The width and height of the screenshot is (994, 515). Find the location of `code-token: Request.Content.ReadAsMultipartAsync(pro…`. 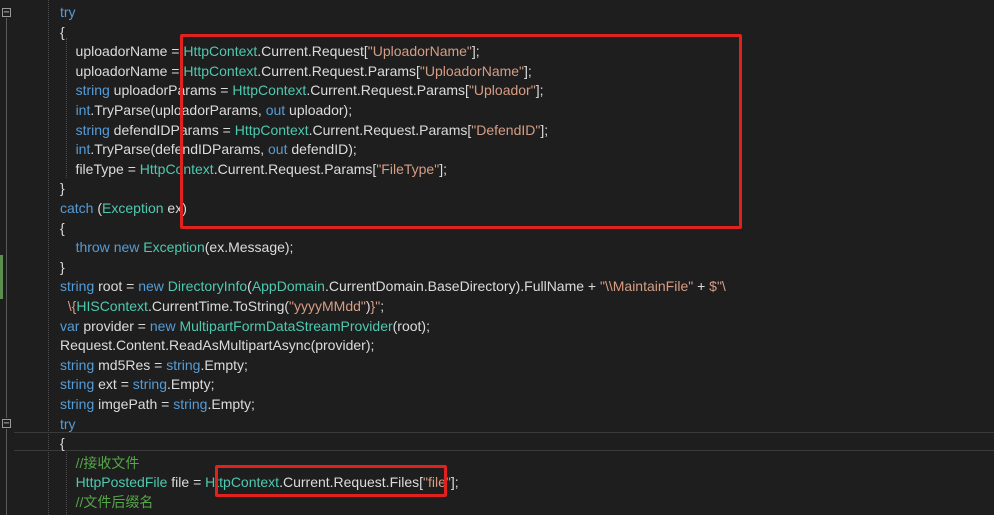

code-token: Request.Content.ReadAsMultipartAsync(pro… is located at coordinates (217, 345).